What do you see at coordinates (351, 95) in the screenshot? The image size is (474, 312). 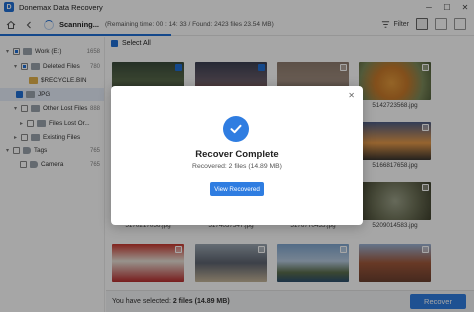 I see `dialog-close-icon: ✕` at bounding box center [351, 95].